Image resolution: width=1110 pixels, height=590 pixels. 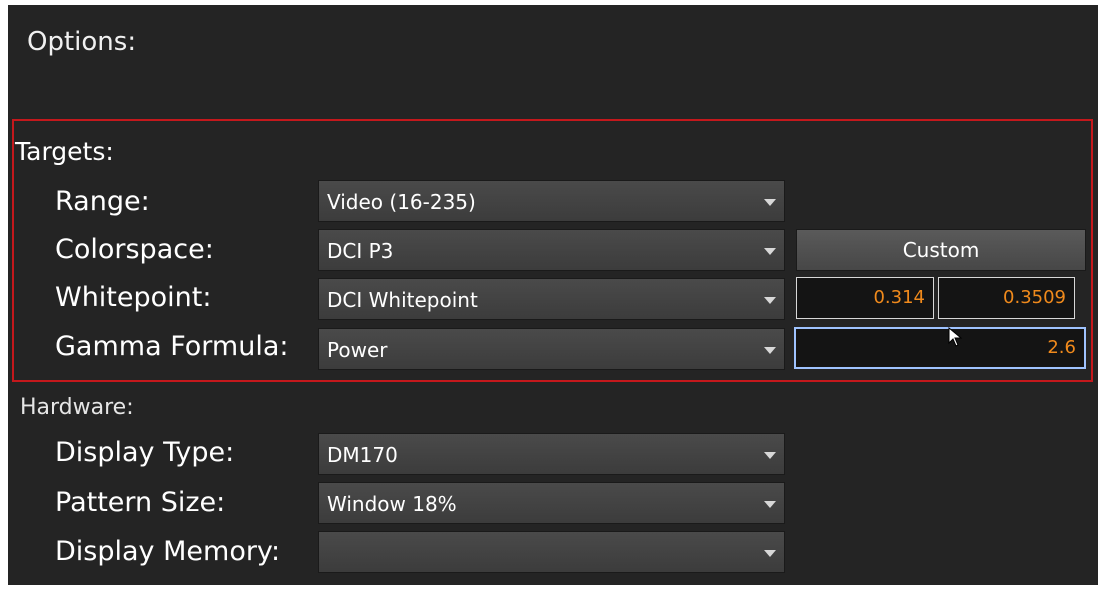 I want to click on range-dropdown: Video (16-235), so click(x=551, y=201).